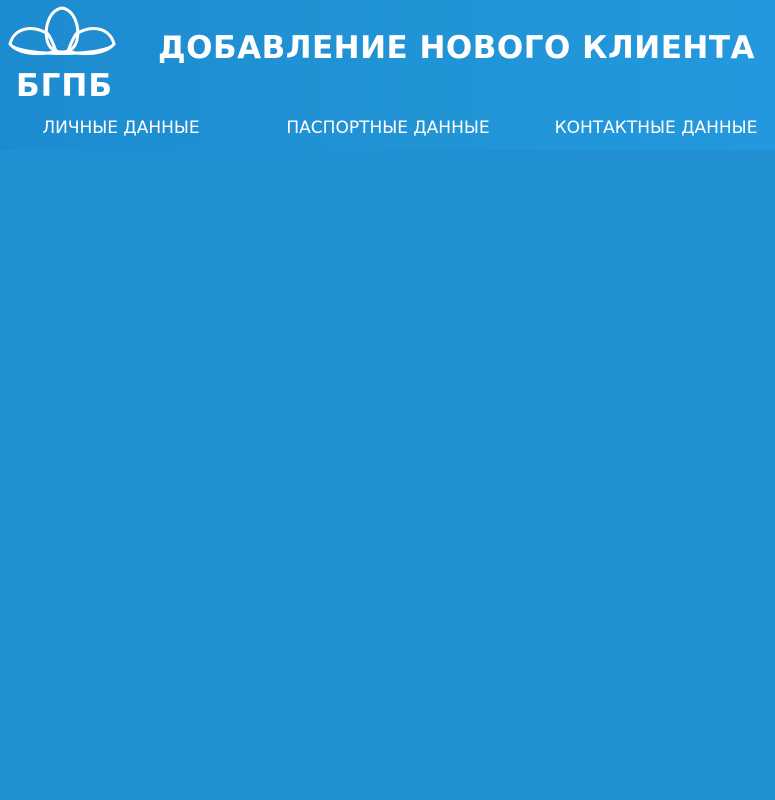 This screenshot has height=800, width=775. What do you see at coordinates (656, 128) in the screenshot?
I see `tab-contact-data: КОНТАКТНЫЕ ДАННЫЕ` at bounding box center [656, 128].